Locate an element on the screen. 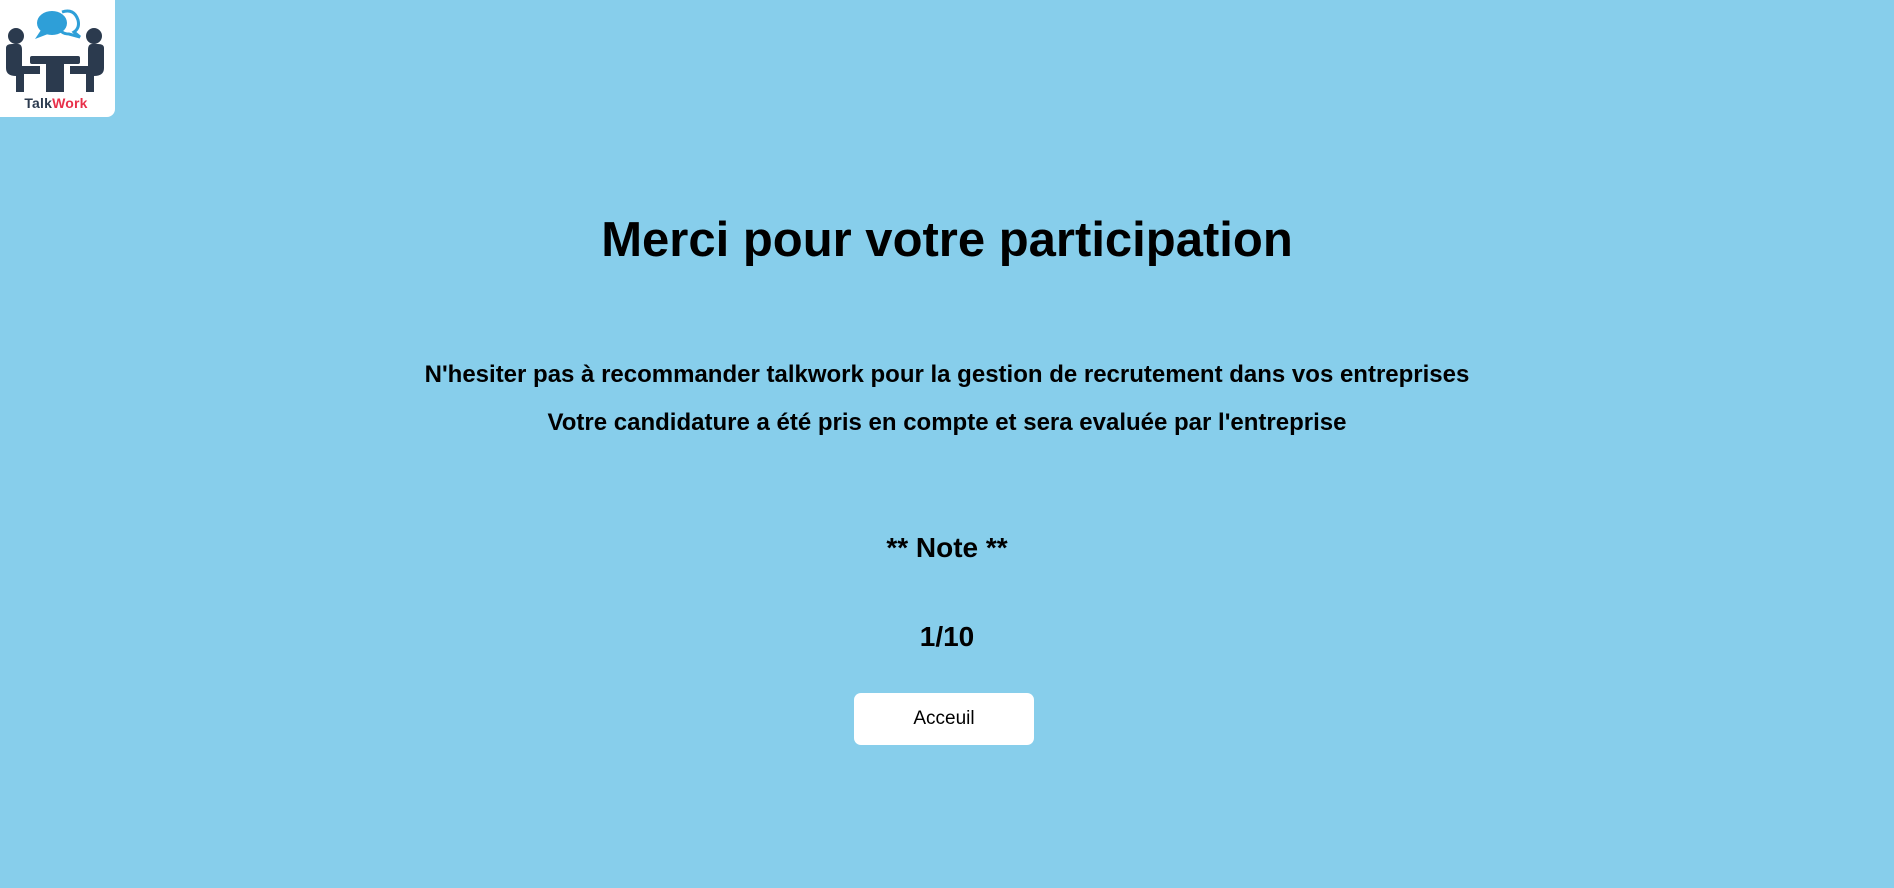  home-button: Acceuil is located at coordinates (944, 719).